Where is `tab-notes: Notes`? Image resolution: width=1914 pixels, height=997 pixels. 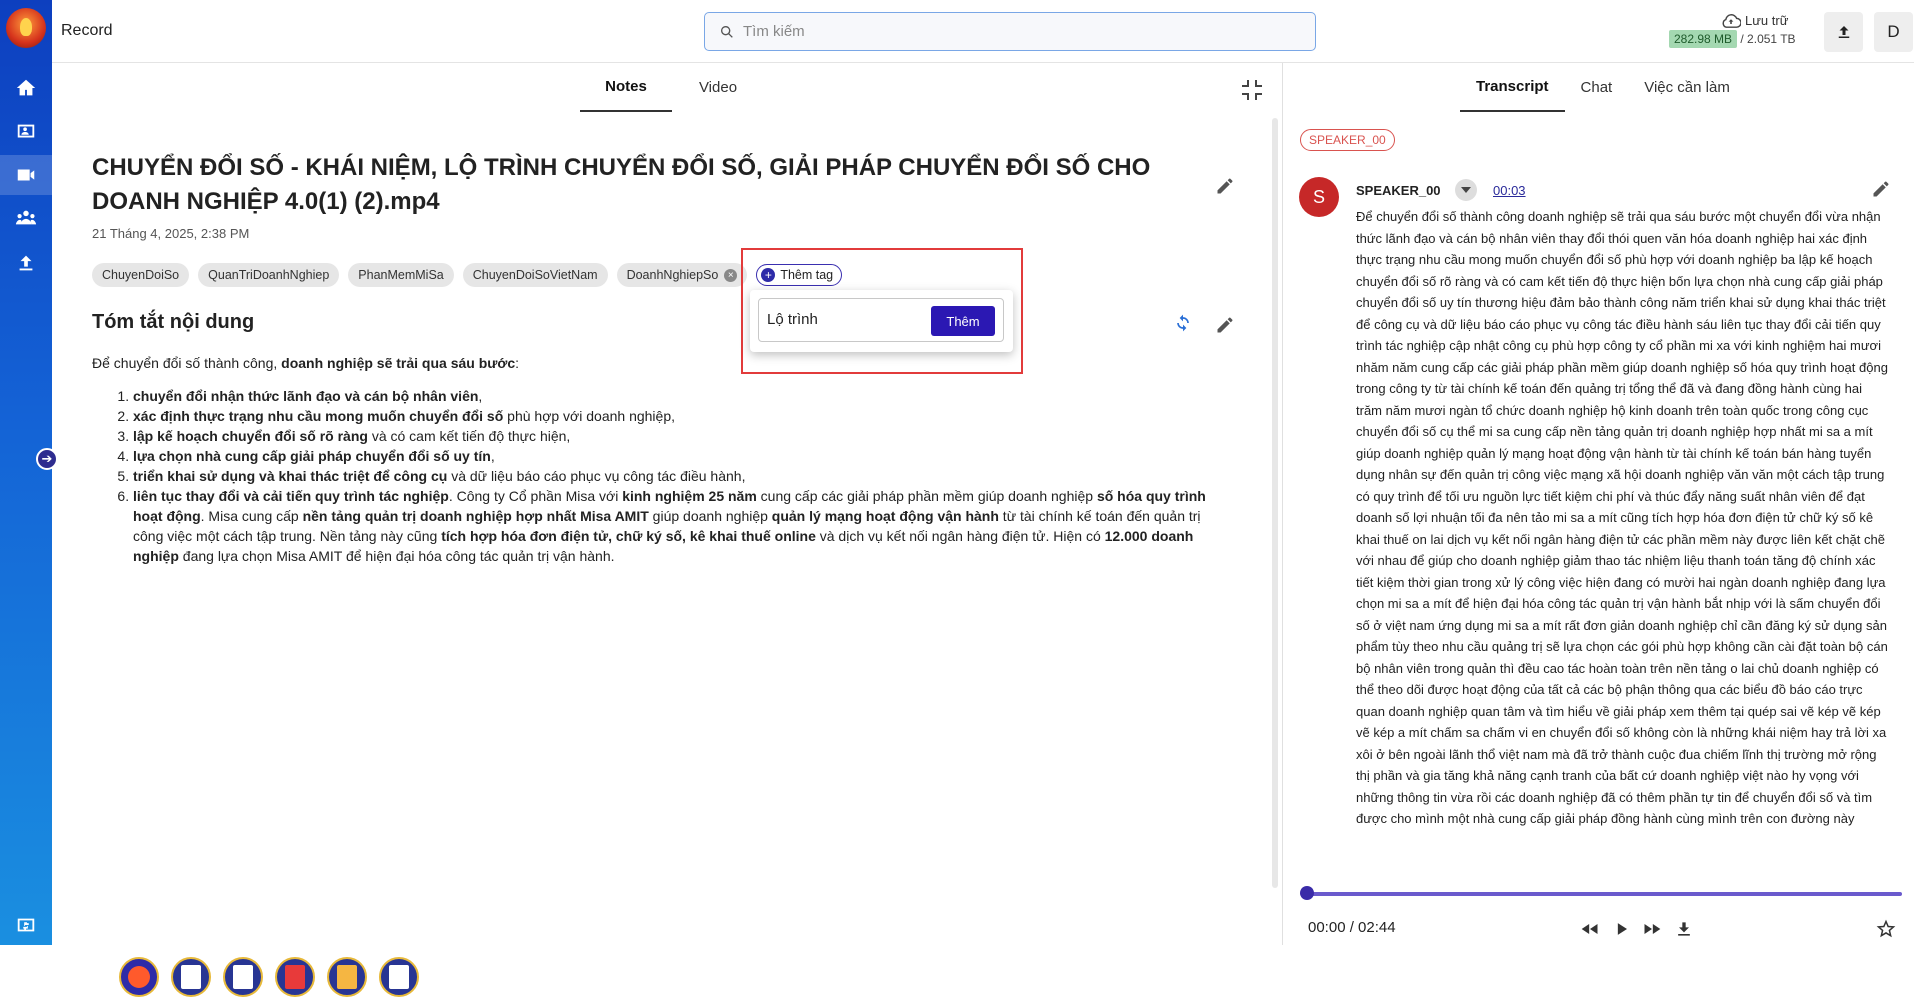
tab-notes: Notes is located at coordinates (626, 87).